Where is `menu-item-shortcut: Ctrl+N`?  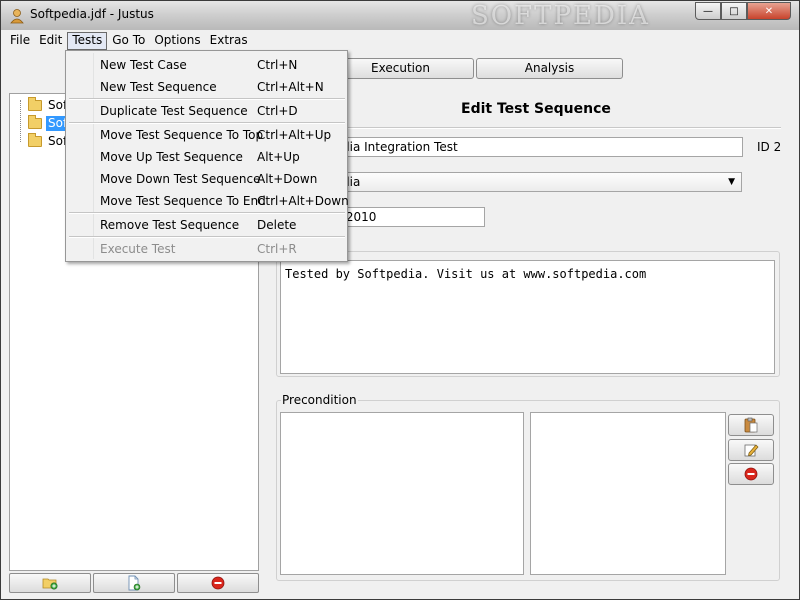 menu-item-shortcut: Ctrl+N is located at coordinates (277, 65).